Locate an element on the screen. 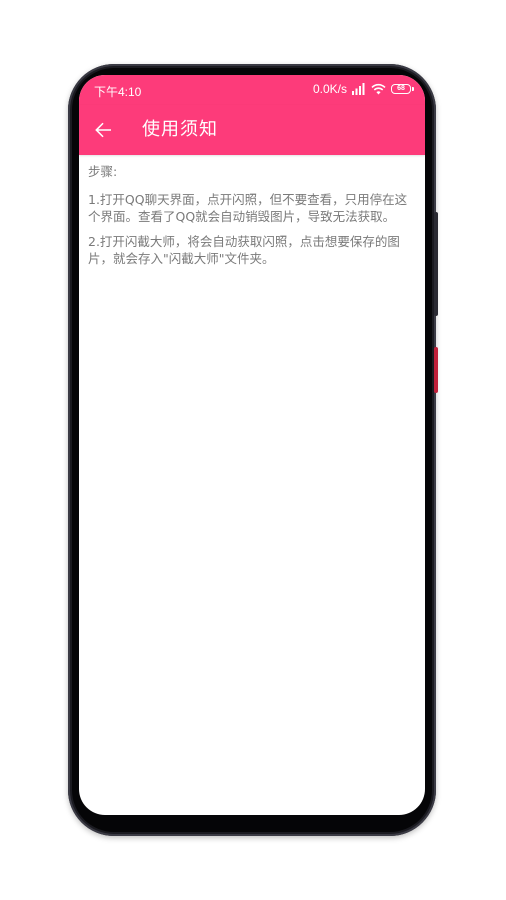 The height and width of the screenshot is (900, 506). wifi-icon is located at coordinates (378, 89).